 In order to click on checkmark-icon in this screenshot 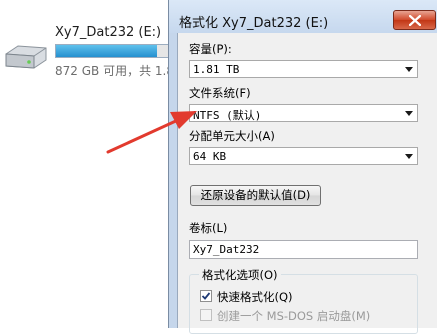, I will do `click(206, 296)`.